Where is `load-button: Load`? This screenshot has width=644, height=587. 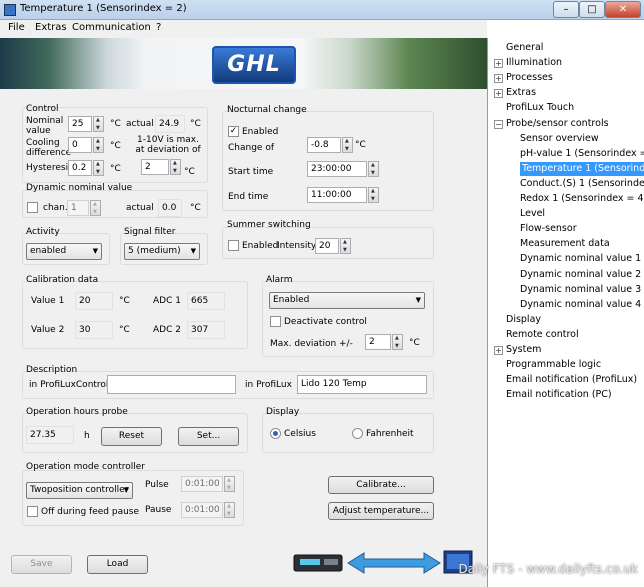 load-button: Load is located at coordinates (117, 564).